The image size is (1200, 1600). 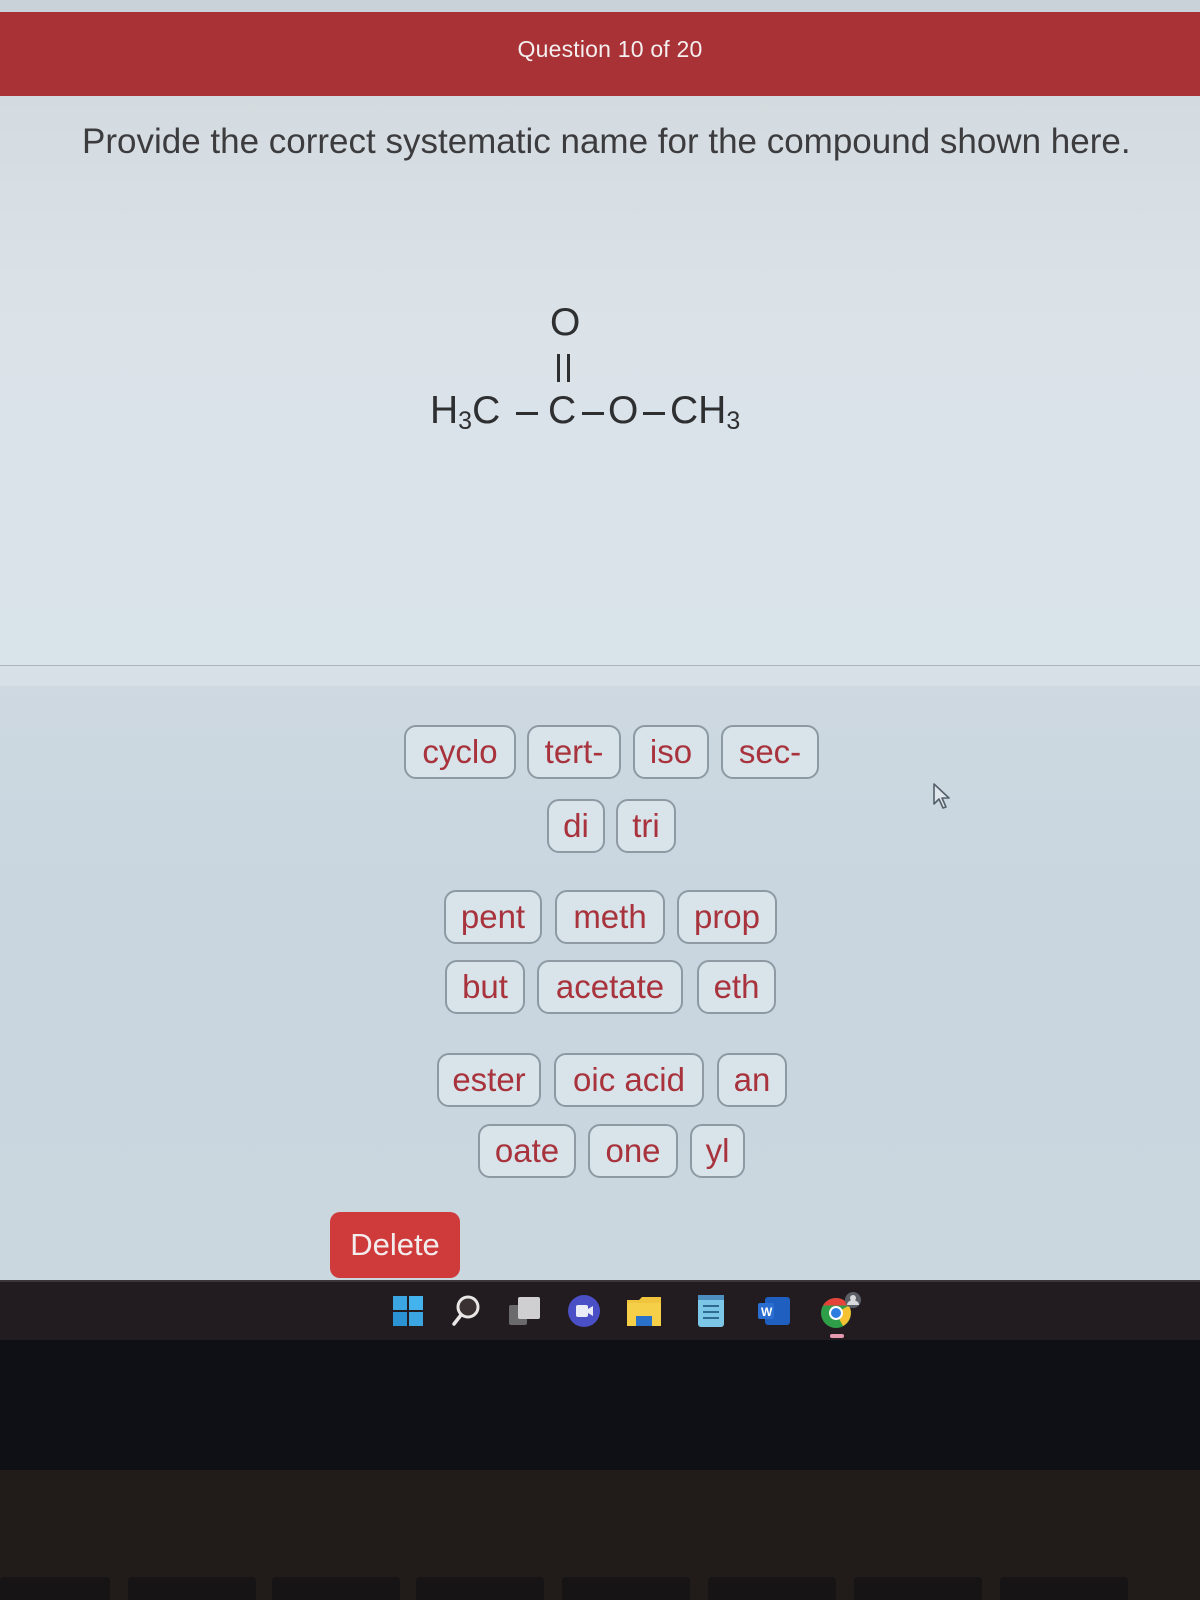 What do you see at coordinates (623, 410) in the screenshot?
I see `ester-oxygen: O` at bounding box center [623, 410].